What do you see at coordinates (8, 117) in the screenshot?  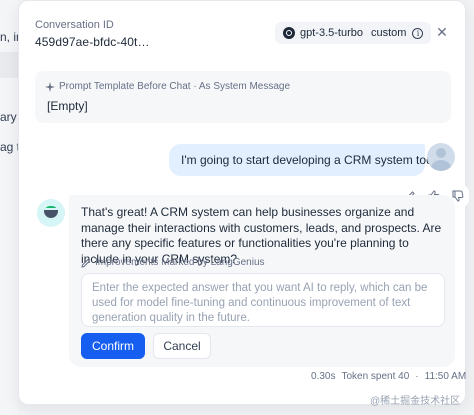 I see `background-text-fragment: ary` at bounding box center [8, 117].